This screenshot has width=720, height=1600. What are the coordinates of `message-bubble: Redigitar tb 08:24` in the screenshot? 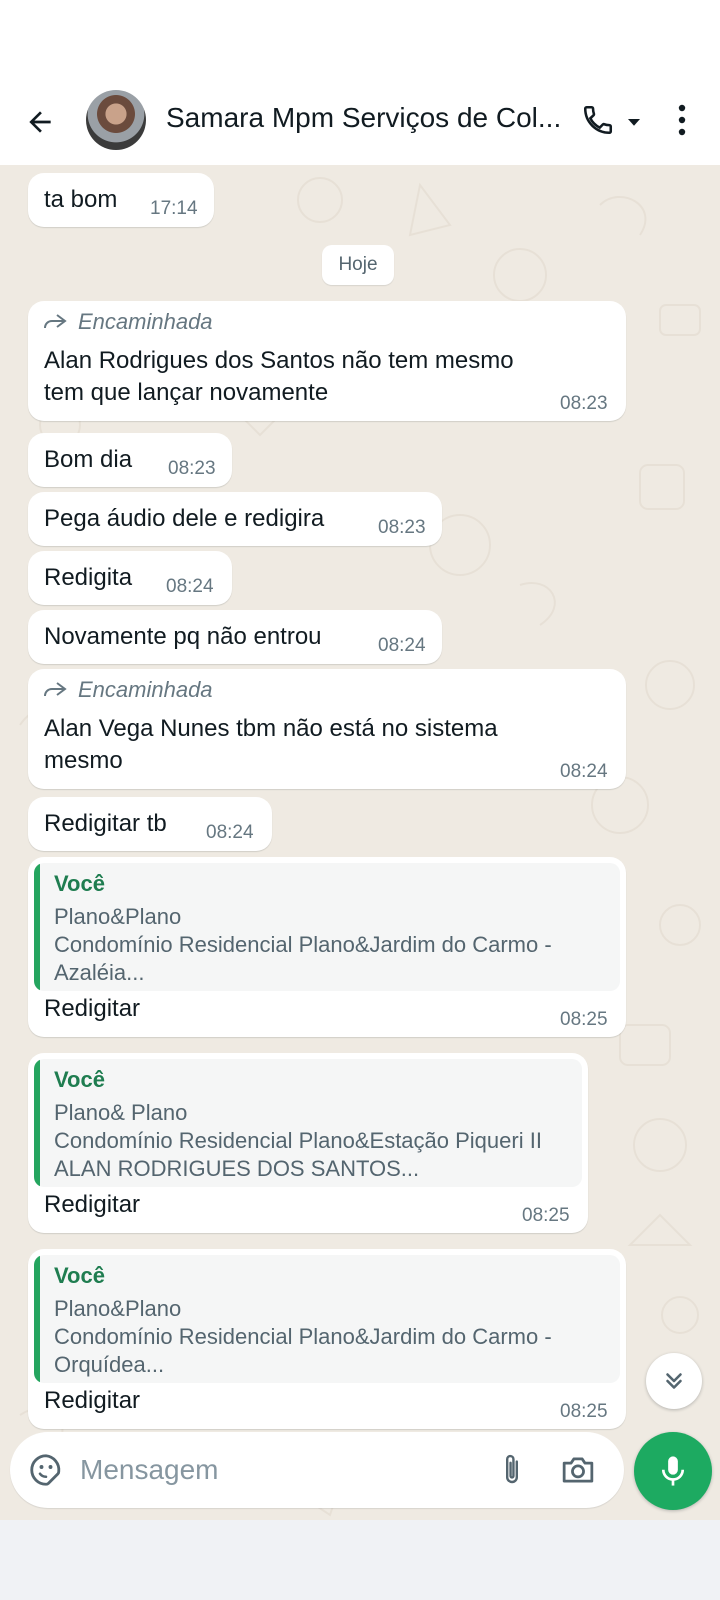 It's located at (150, 824).